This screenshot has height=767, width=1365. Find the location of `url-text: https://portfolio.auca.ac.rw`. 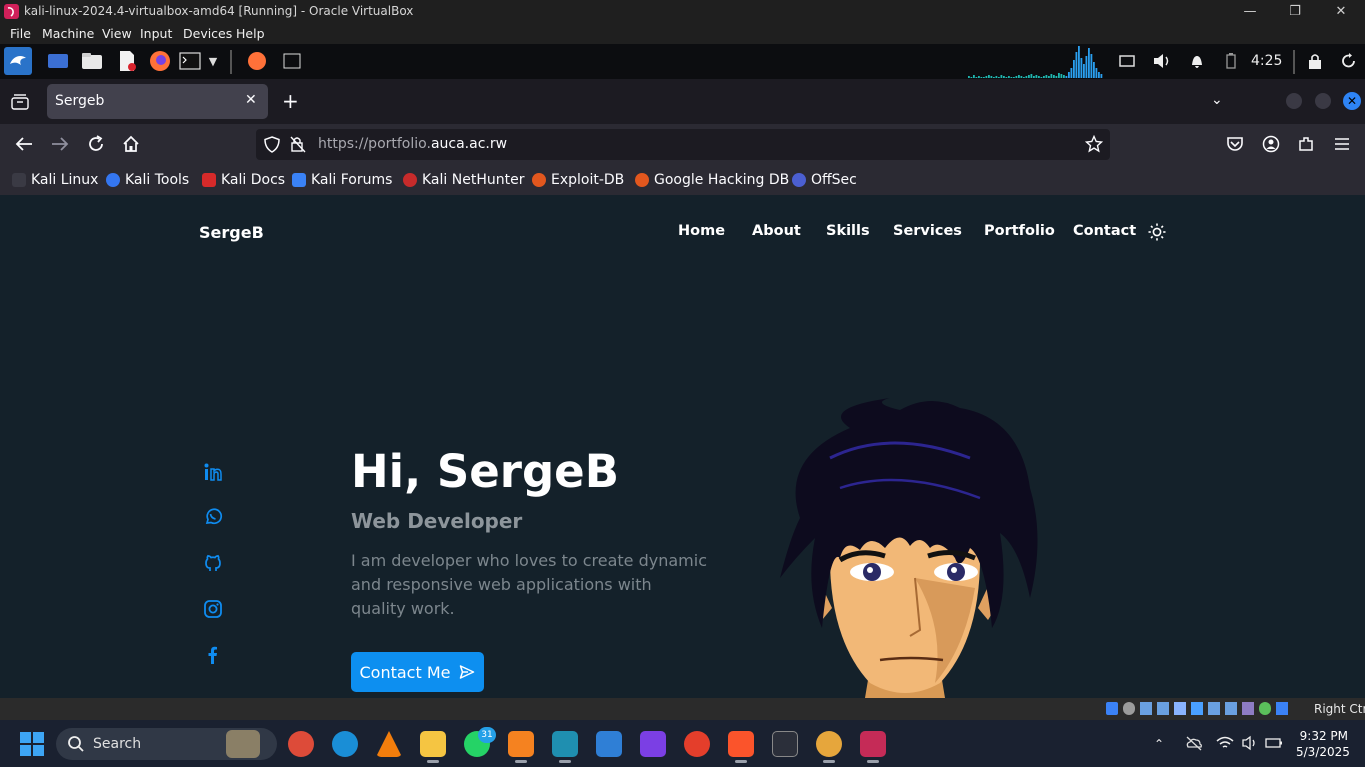

url-text: https://portfolio.auca.ac.rw is located at coordinates (412, 144).